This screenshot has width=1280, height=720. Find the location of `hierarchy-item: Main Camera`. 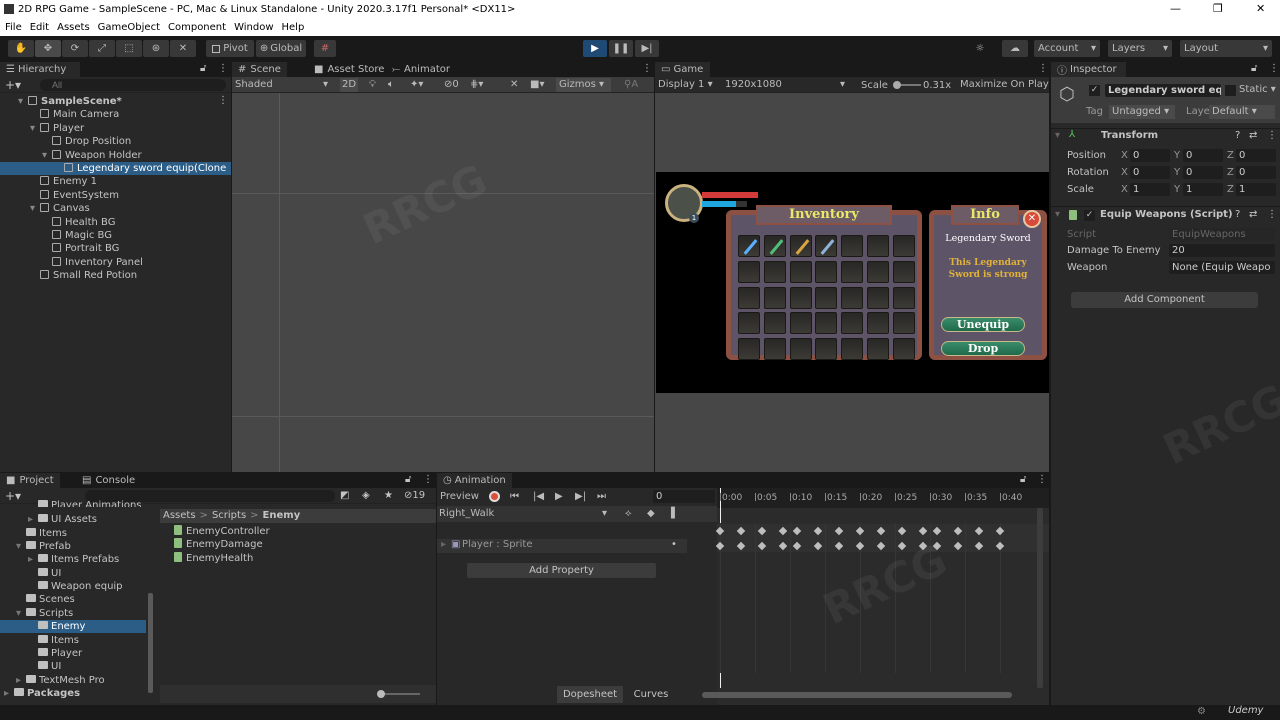

hierarchy-item: Main Camera is located at coordinates (115, 114).